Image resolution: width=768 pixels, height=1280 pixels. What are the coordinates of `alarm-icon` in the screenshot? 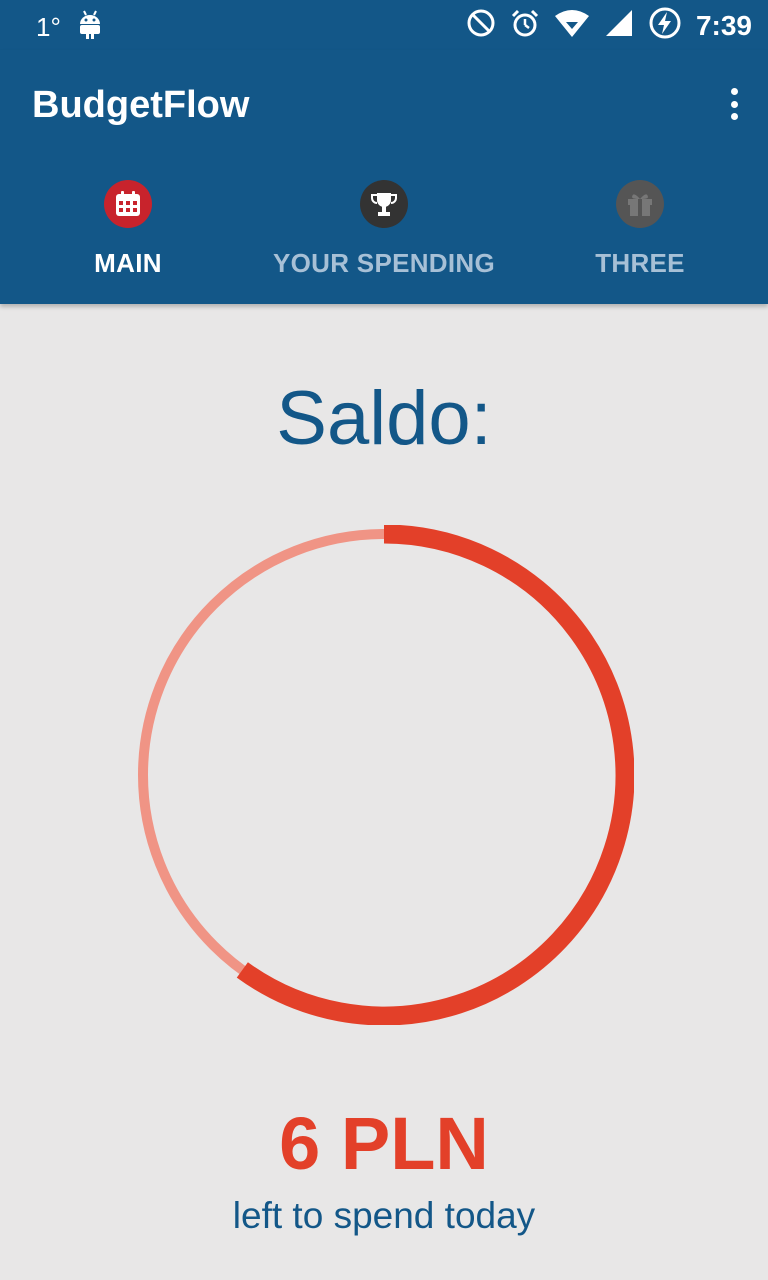 It's located at (525, 25).